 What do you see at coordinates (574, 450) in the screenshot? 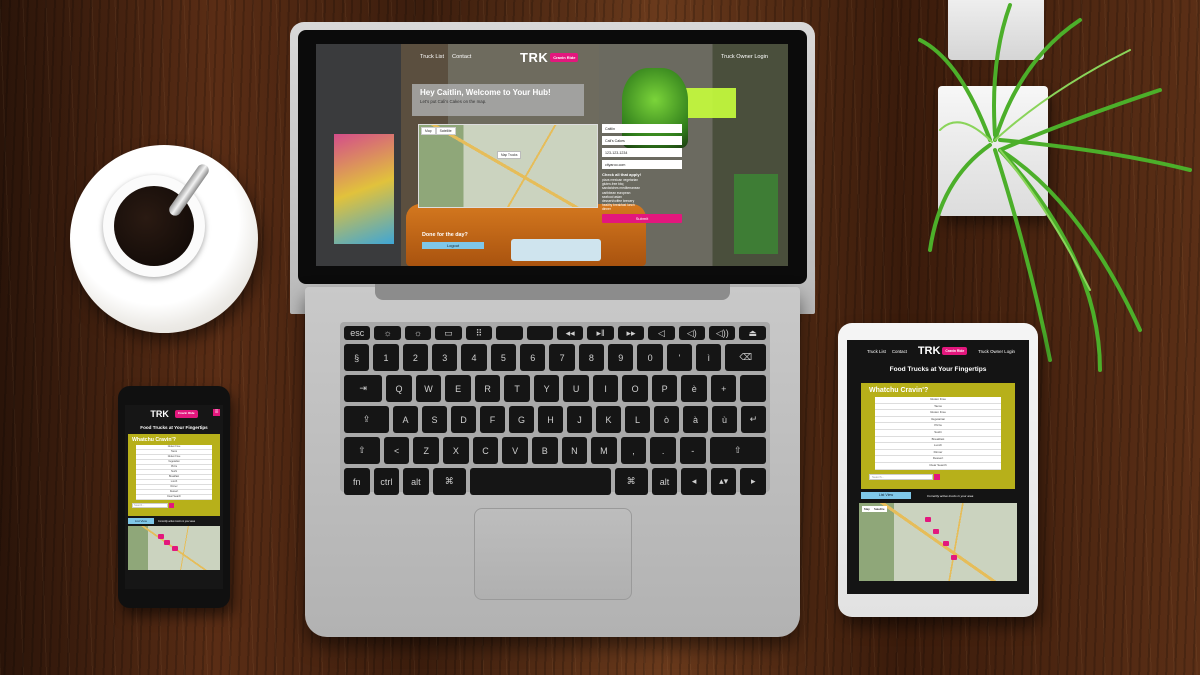
I see `key: N` at bounding box center [574, 450].